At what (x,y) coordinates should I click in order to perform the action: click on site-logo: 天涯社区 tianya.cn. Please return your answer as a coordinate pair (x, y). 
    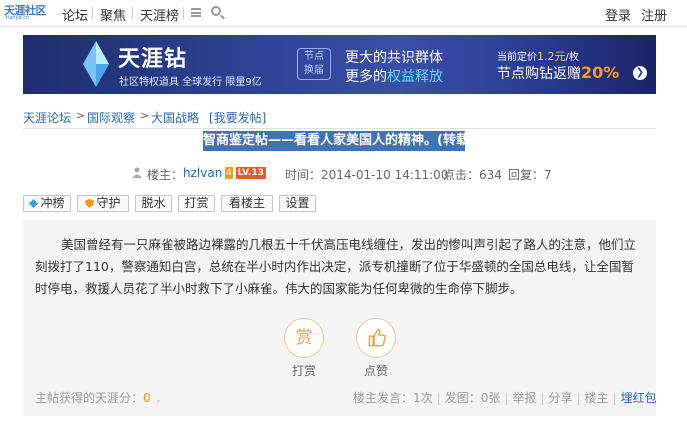
    Looking at the image, I should click on (30, 12).